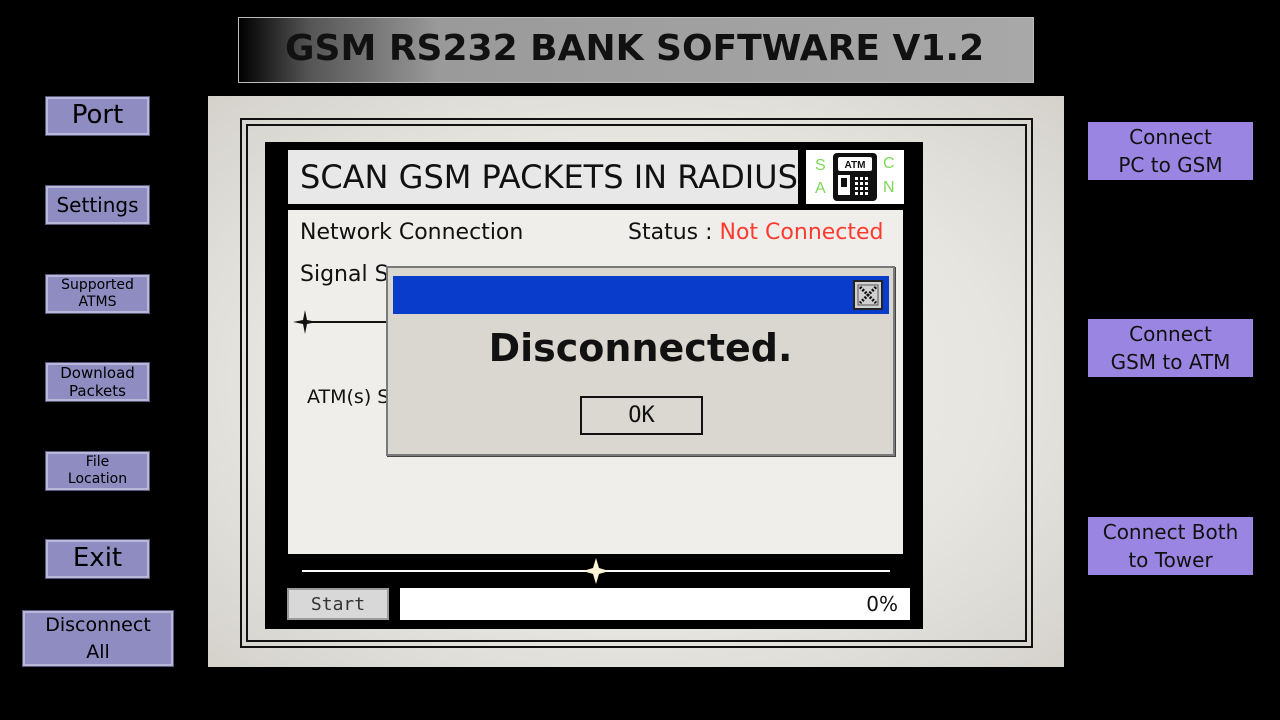  What do you see at coordinates (820, 165) in the screenshot?
I see `logo-letter-s: S` at bounding box center [820, 165].